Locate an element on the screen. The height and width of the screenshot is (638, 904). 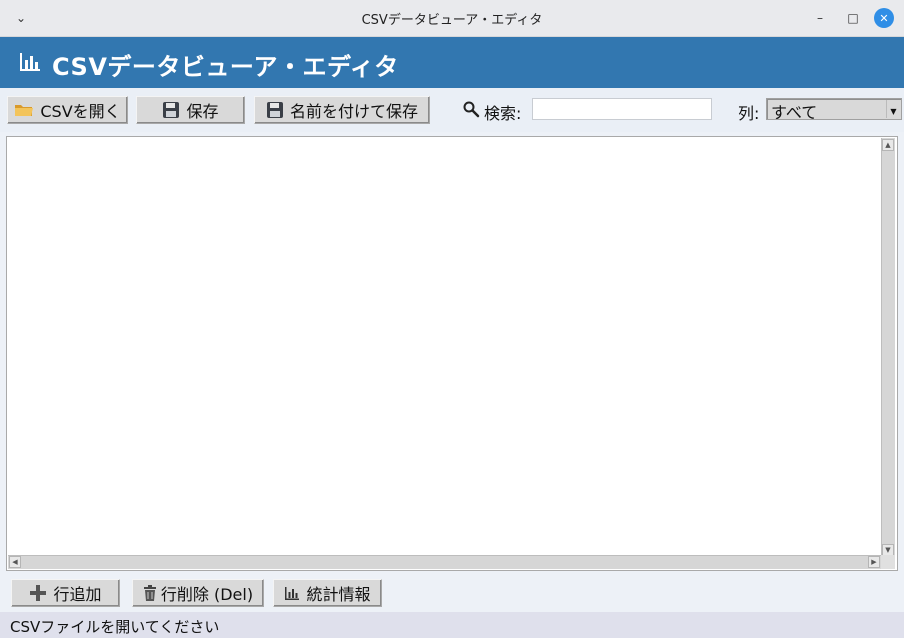
delete-row-label: 行削除 (Del) is located at coordinates (207, 594).